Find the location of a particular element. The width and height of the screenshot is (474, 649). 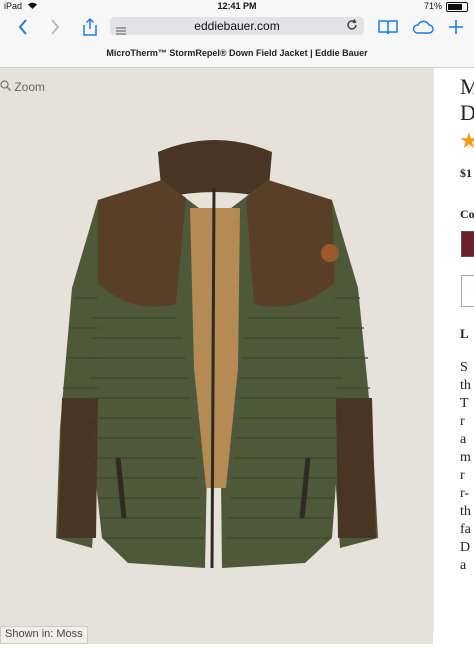

description-heading-fragment: L is located at coordinates (464, 333).